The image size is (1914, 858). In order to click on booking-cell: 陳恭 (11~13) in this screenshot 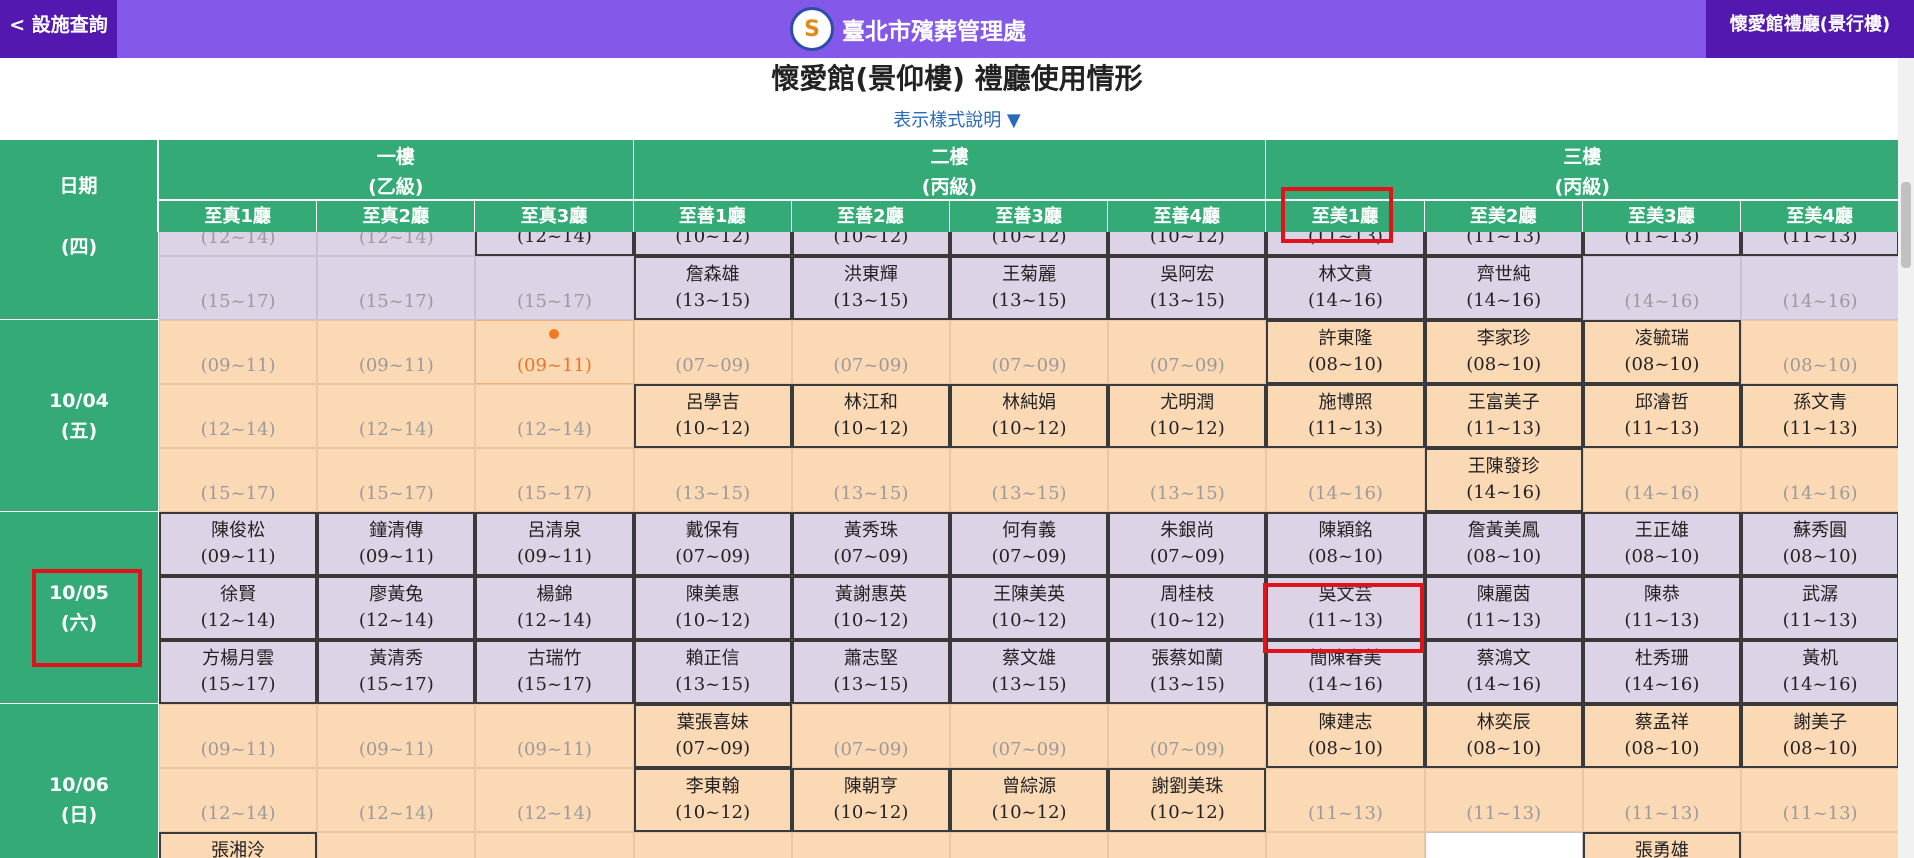, I will do `click(1661, 608)`.